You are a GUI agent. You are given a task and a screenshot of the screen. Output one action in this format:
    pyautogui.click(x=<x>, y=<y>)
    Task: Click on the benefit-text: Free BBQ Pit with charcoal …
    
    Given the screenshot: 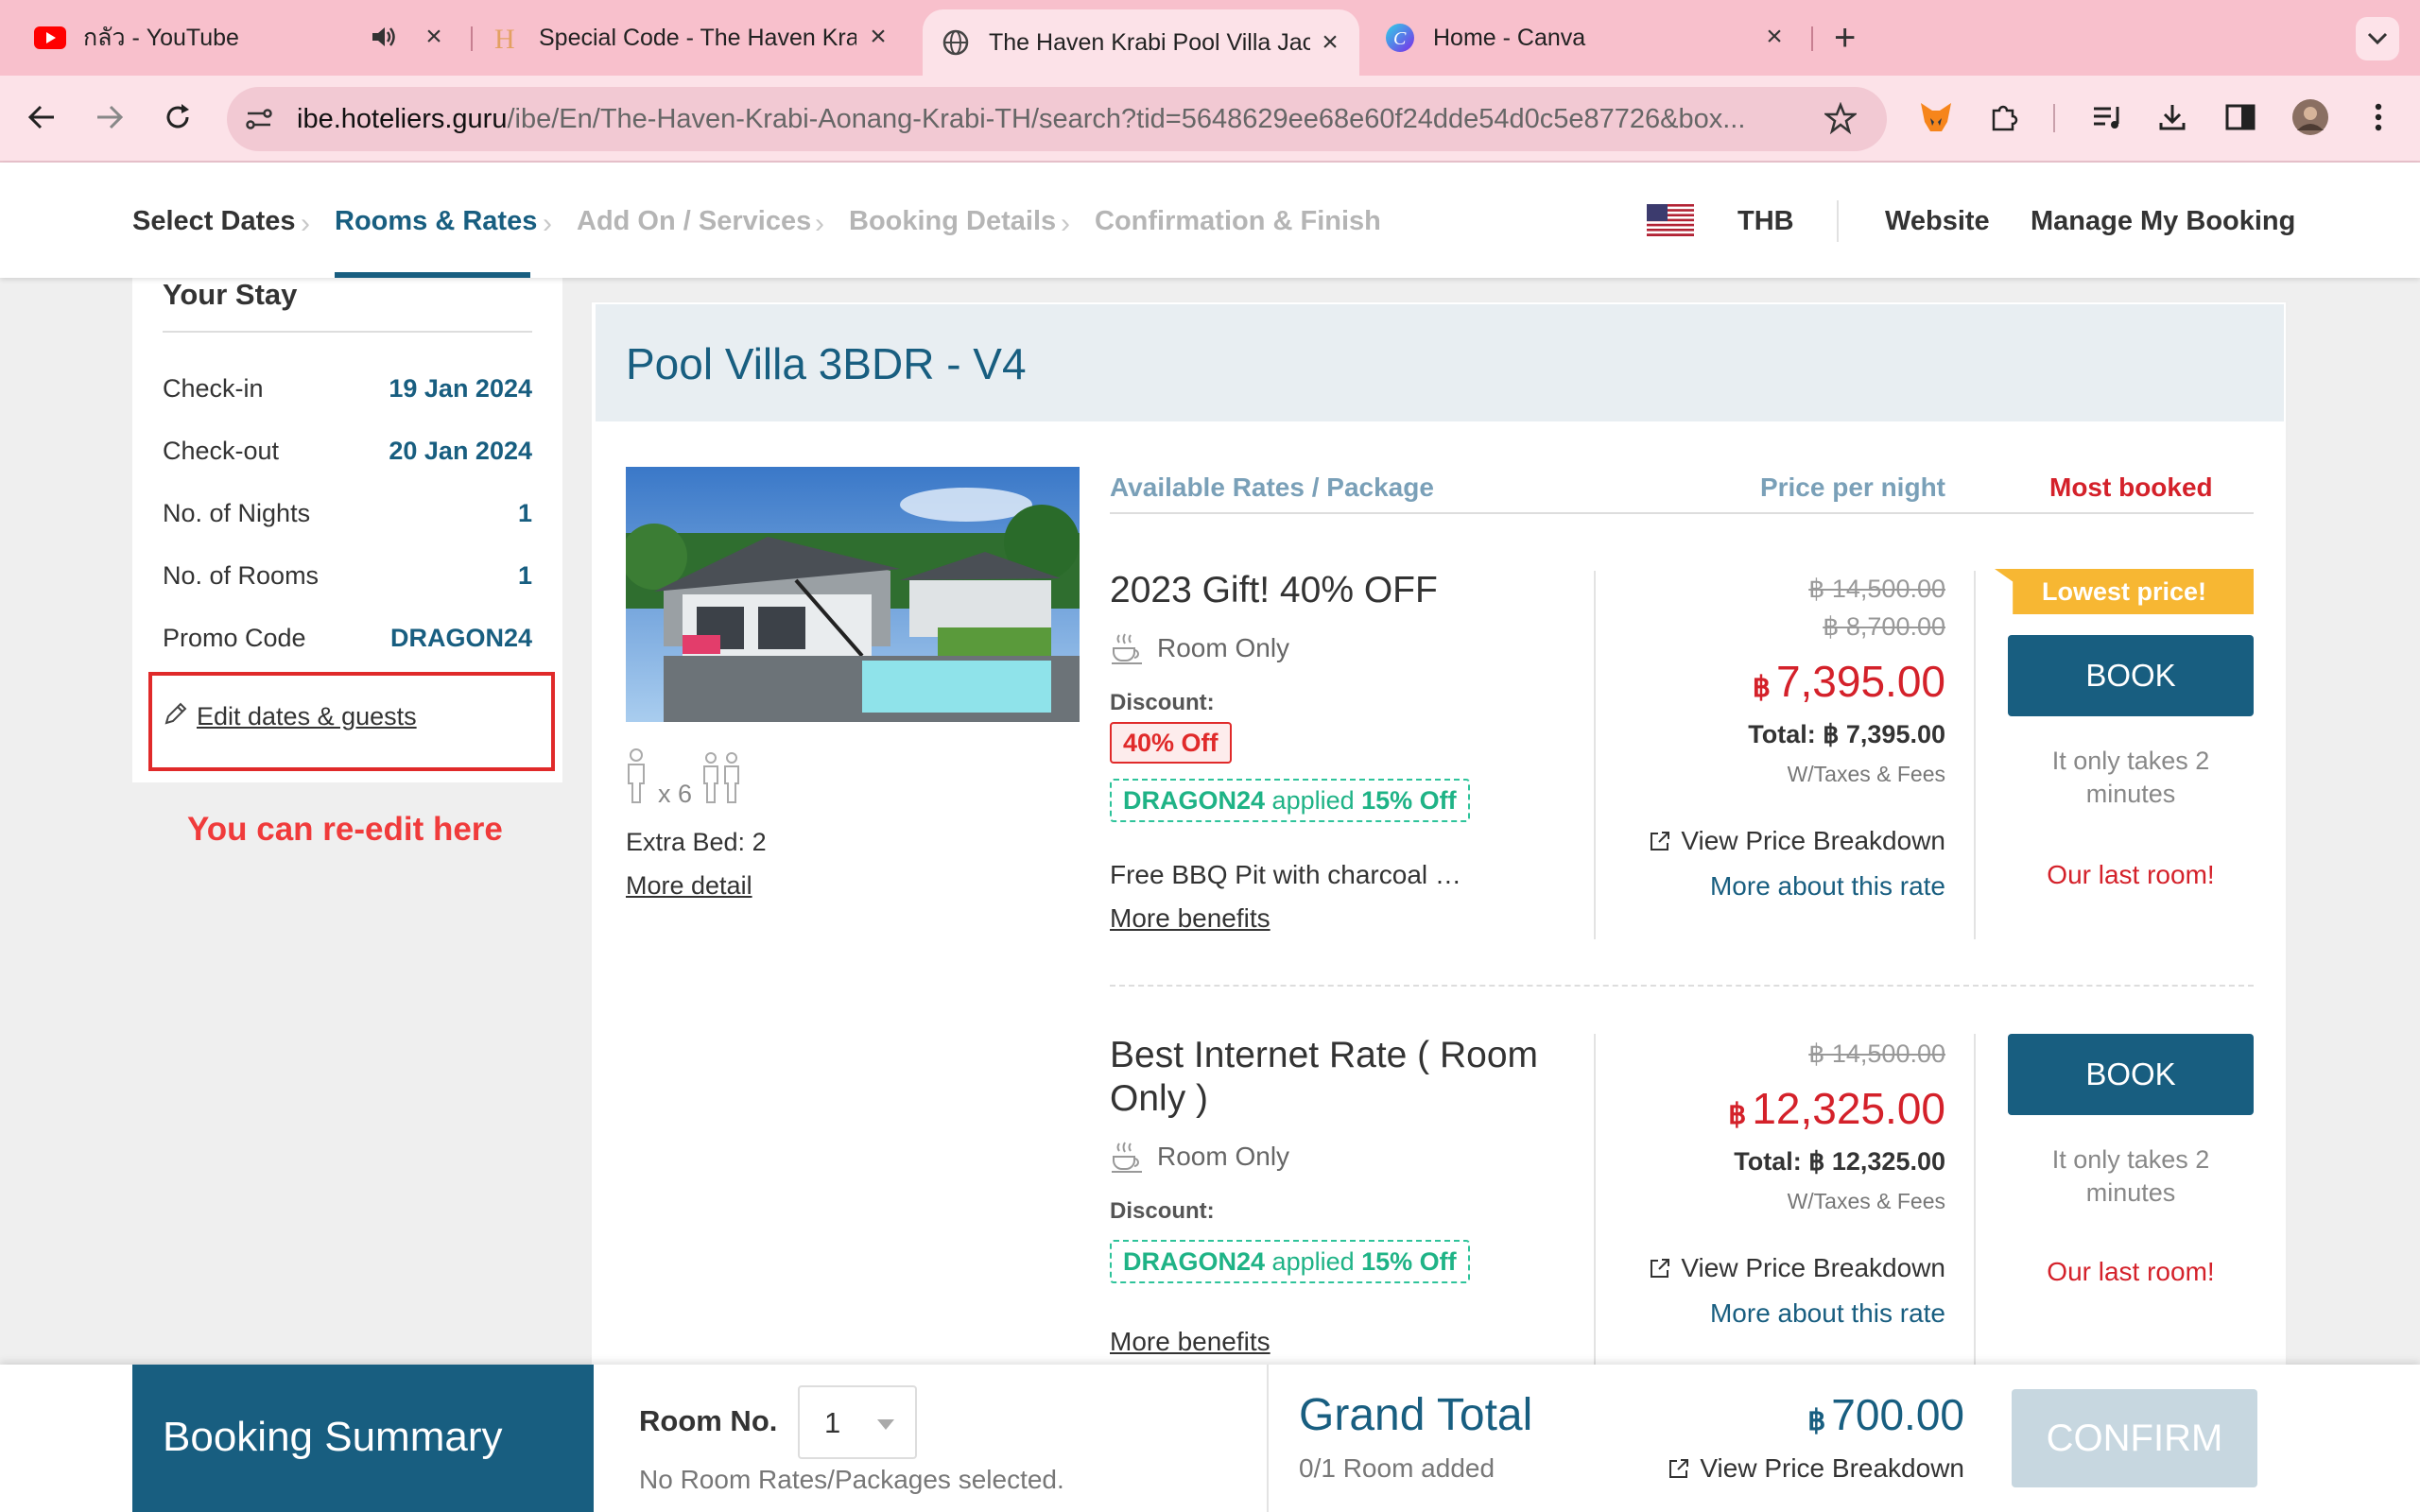 What is the action you would take?
    pyautogui.click(x=1285, y=874)
    